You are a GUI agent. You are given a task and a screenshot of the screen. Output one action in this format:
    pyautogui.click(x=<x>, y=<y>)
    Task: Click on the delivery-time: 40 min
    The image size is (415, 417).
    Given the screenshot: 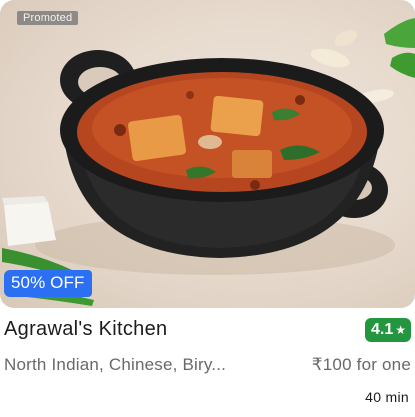 What is the action you would take?
    pyautogui.click(x=387, y=397)
    